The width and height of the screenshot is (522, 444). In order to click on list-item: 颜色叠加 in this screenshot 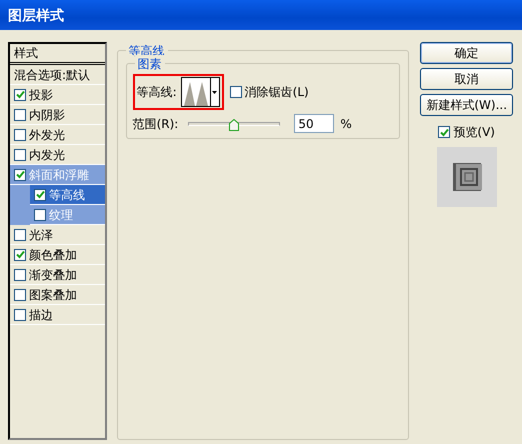, I will do `click(57, 255)`.